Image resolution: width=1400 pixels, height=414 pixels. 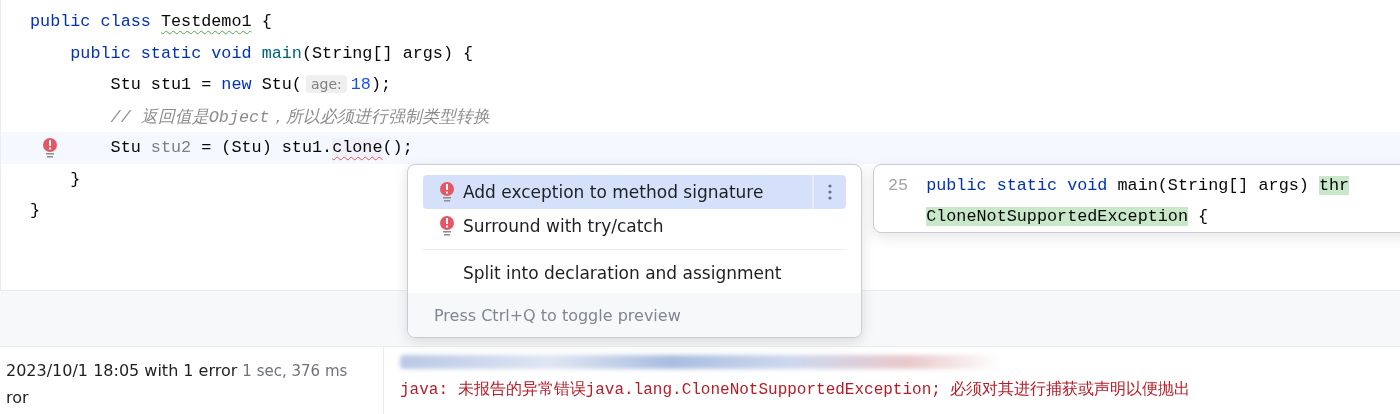 I want to click on tree-item: ror, so click(x=194, y=397).